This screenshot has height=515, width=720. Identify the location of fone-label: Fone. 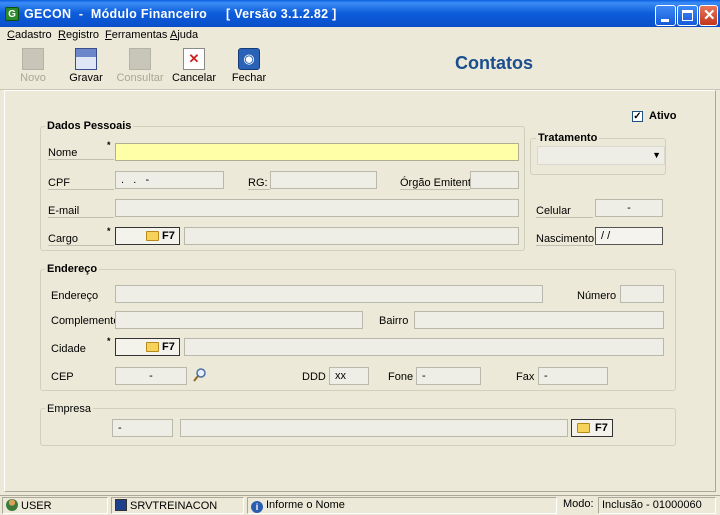
(401, 377).